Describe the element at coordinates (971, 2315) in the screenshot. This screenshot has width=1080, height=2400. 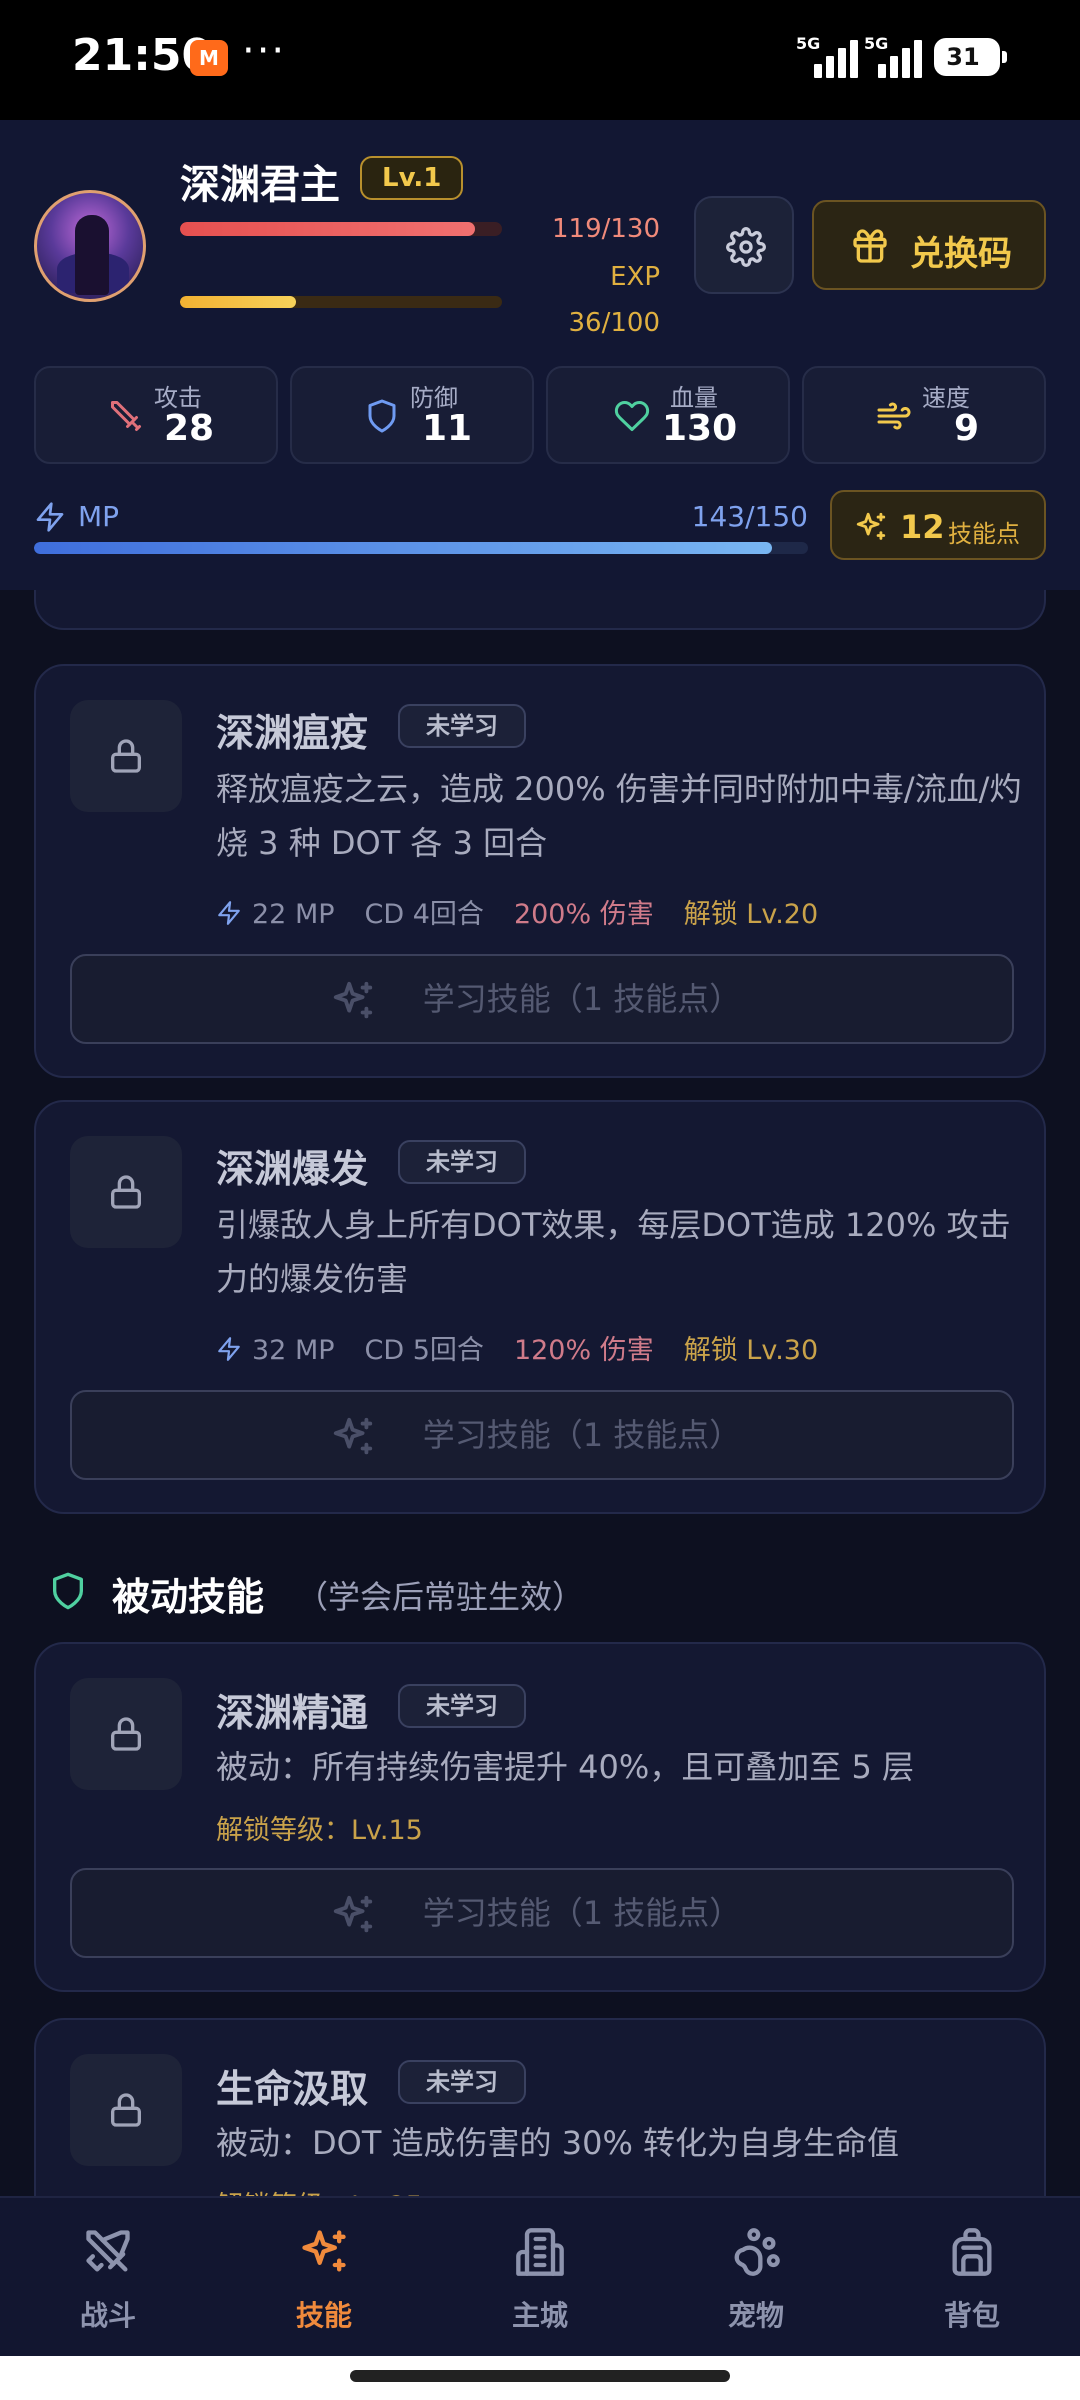
I see `nav-label: 背包` at that location.